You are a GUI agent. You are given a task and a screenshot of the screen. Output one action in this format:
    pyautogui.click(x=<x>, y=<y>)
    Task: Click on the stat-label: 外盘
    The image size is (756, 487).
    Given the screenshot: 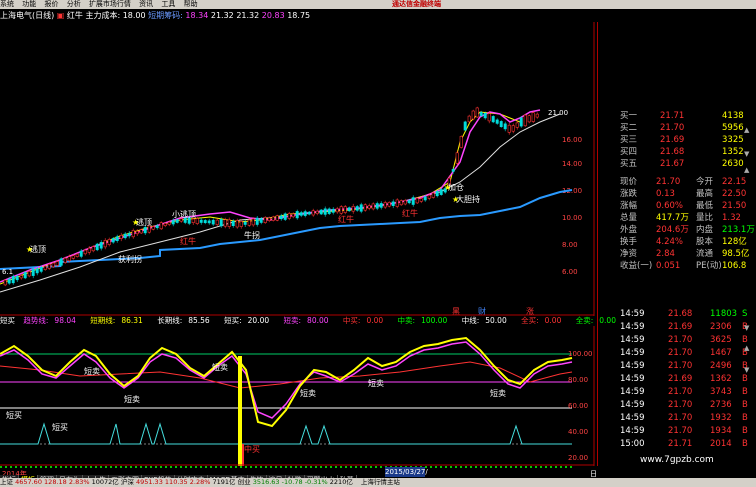 What is the action you would take?
    pyautogui.click(x=629, y=230)
    